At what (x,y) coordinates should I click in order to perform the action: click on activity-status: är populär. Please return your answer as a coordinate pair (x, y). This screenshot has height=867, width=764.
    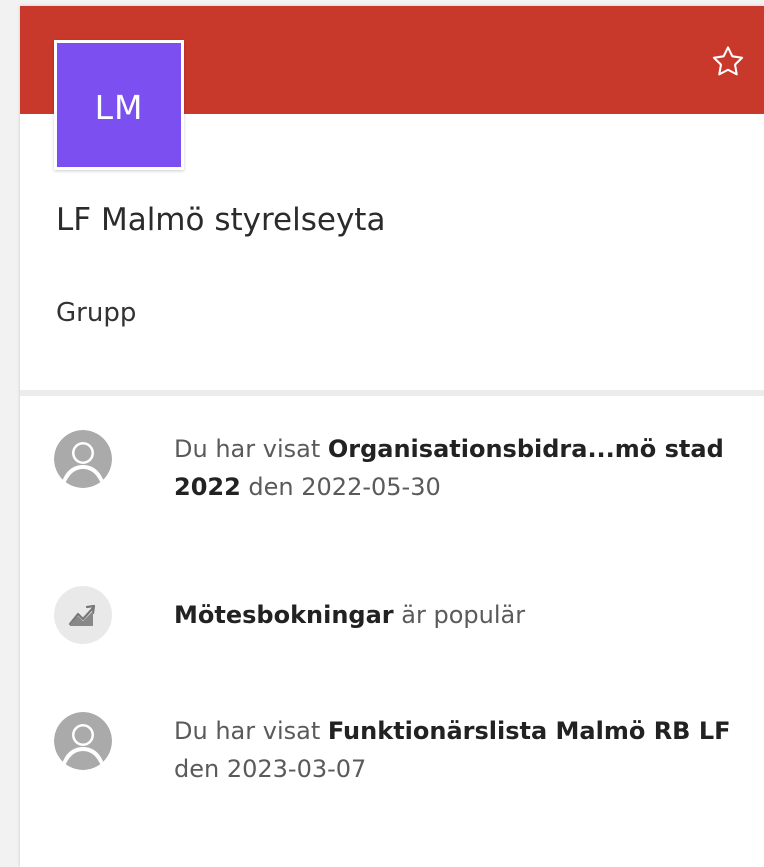
    Looking at the image, I should click on (459, 615).